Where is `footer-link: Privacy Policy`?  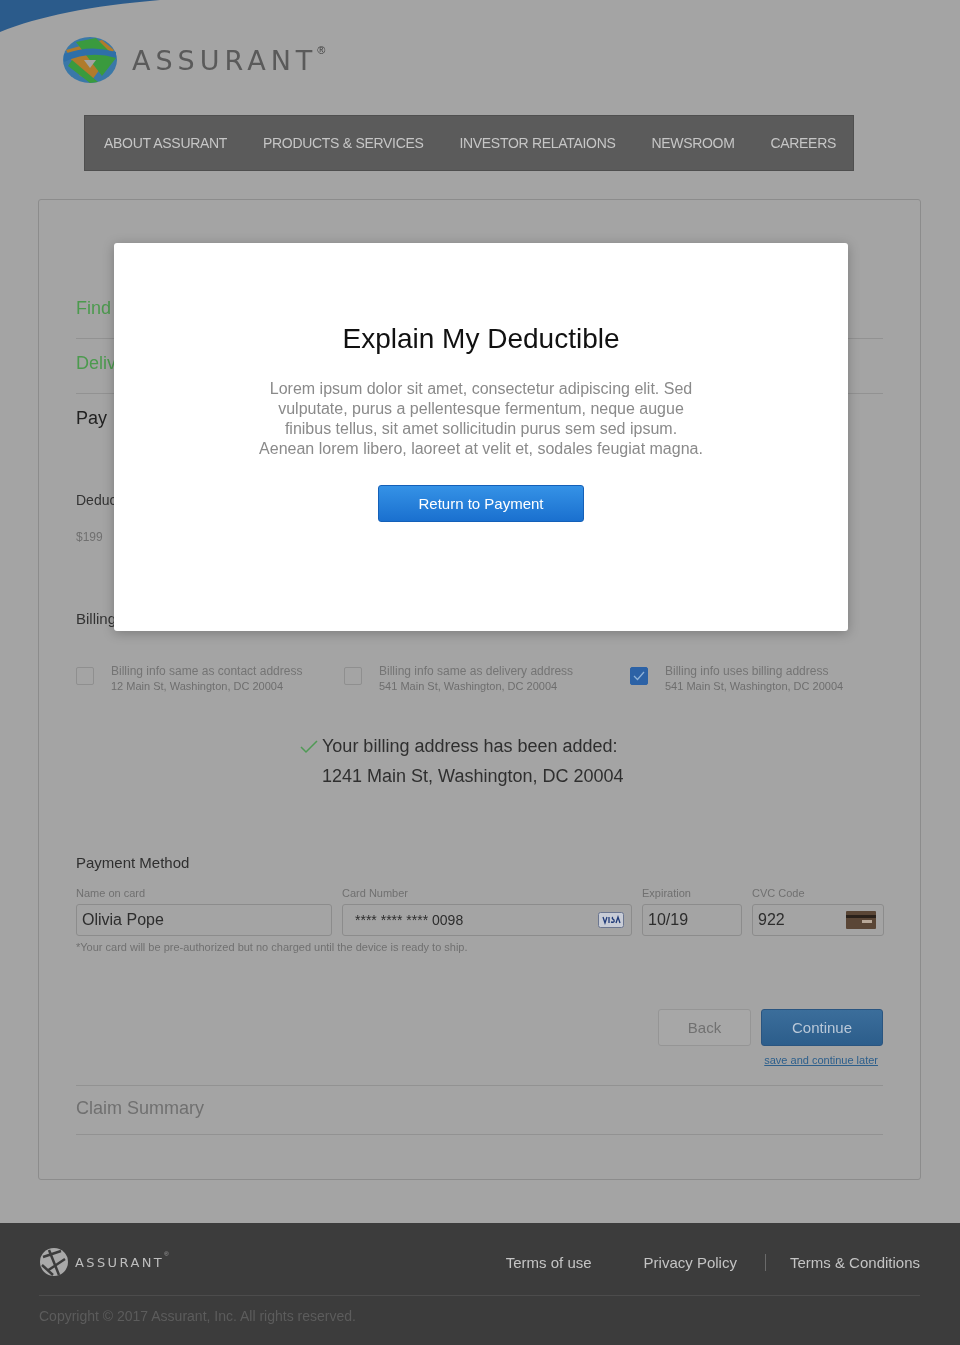 footer-link: Privacy Policy is located at coordinates (690, 1262).